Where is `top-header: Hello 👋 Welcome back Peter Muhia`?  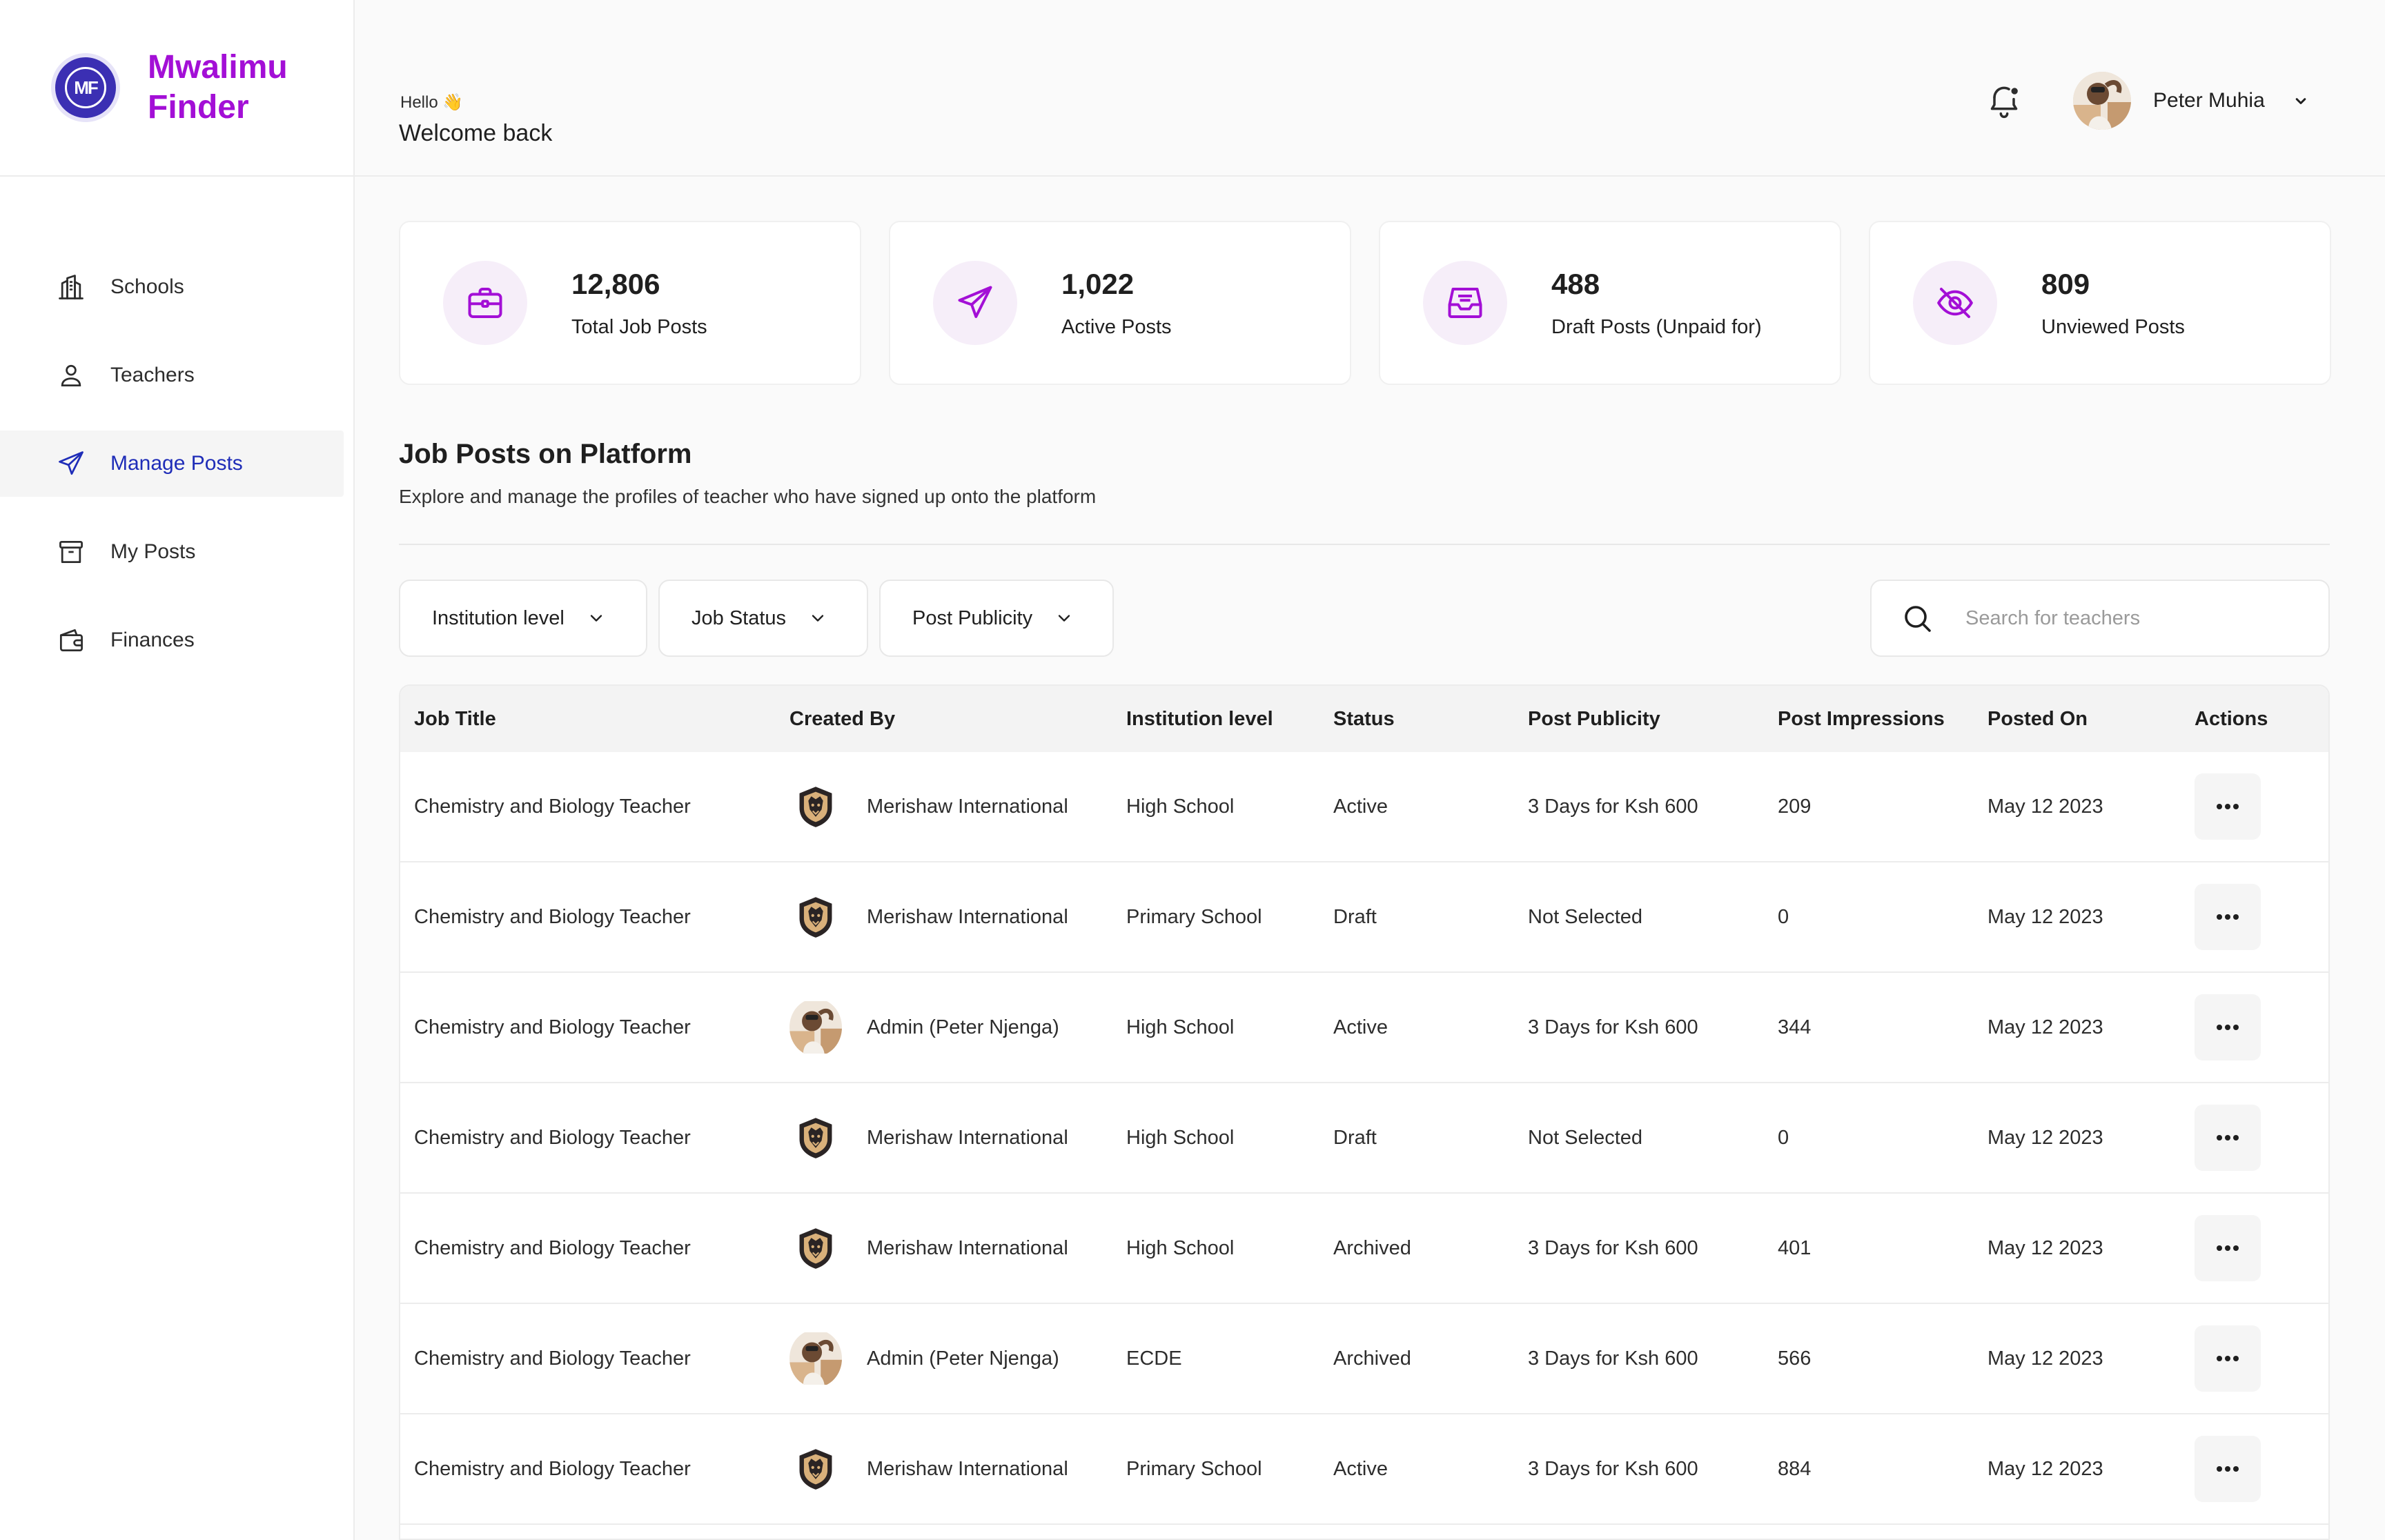
top-header: Hello 👋 Welcome back Peter Muhia is located at coordinates (1370, 89).